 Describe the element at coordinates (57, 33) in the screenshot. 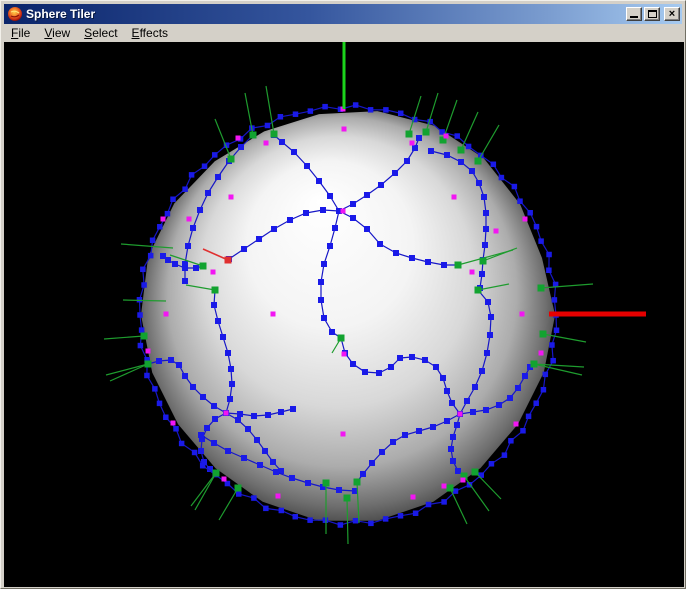

I see `menu-item-view: View` at that location.